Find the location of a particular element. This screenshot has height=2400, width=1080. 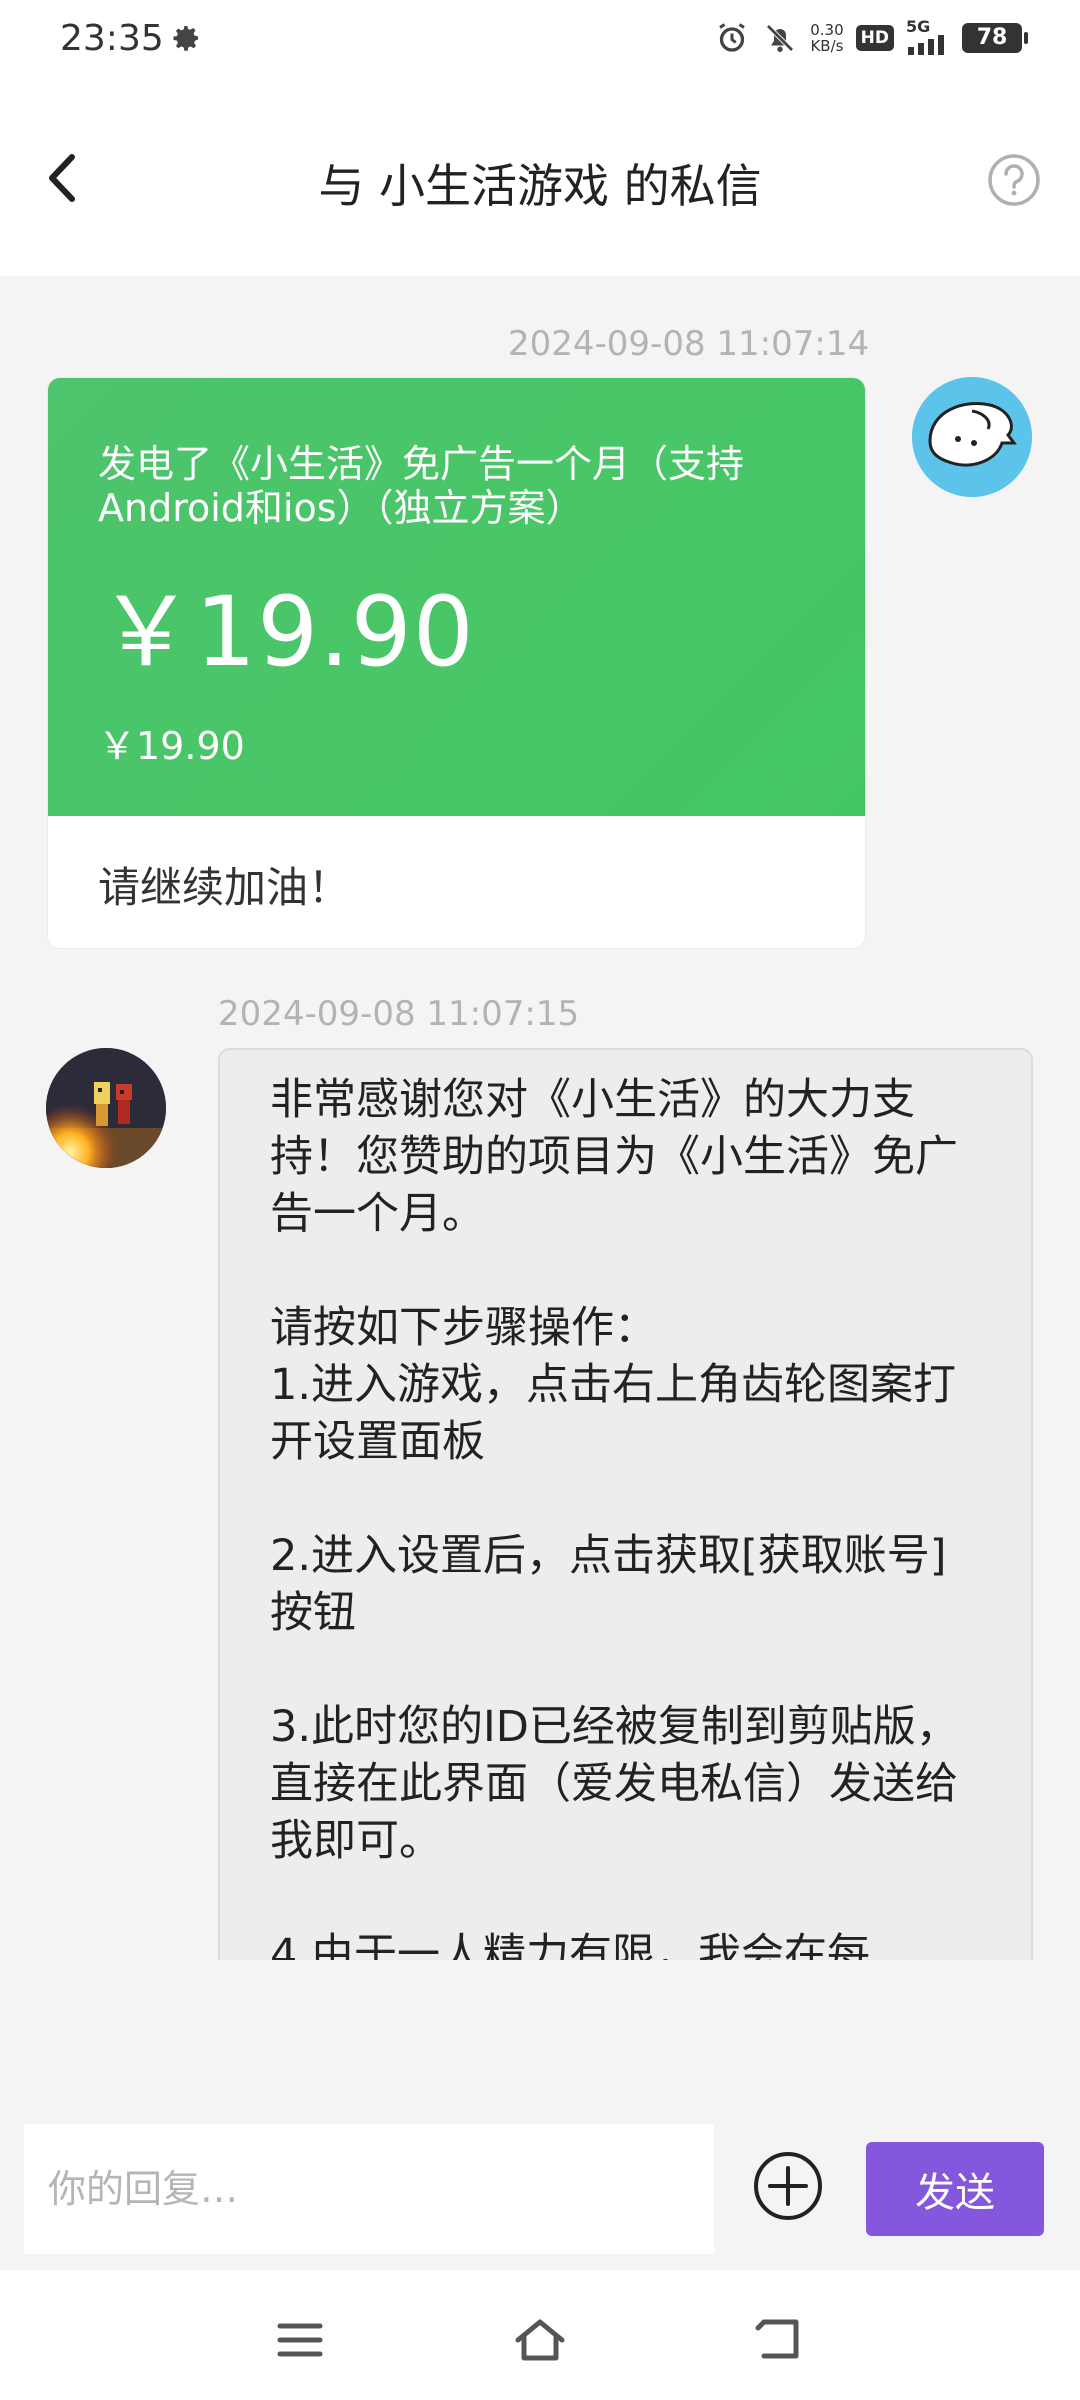

message-timestamp: 2024-09-08 11:07:15 is located at coordinates (399, 1014).